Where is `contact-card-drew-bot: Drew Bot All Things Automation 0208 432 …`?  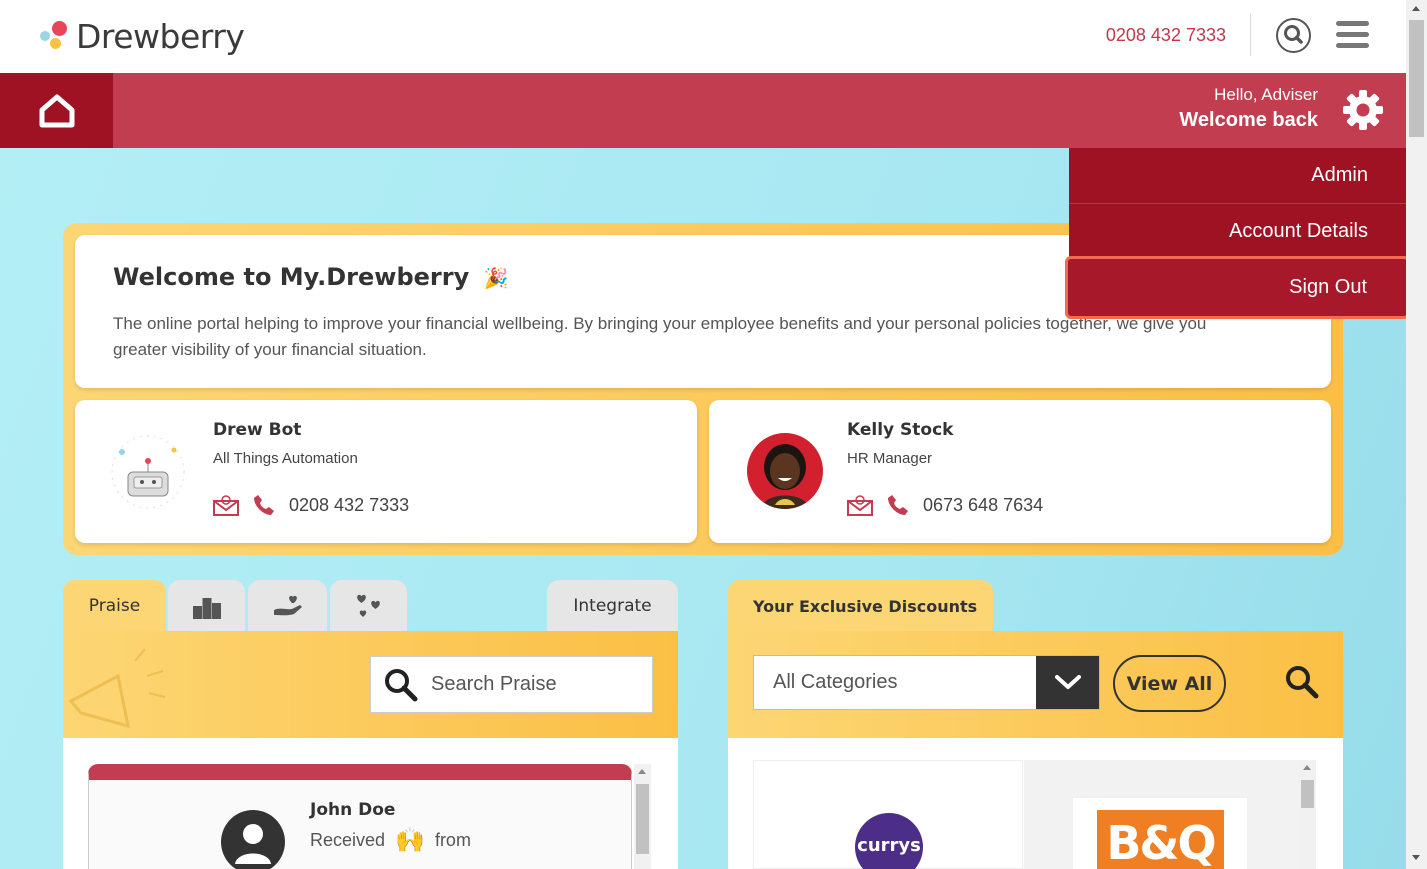
contact-card-drew-bot: Drew Bot All Things Automation 0208 432 … is located at coordinates (386, 471).